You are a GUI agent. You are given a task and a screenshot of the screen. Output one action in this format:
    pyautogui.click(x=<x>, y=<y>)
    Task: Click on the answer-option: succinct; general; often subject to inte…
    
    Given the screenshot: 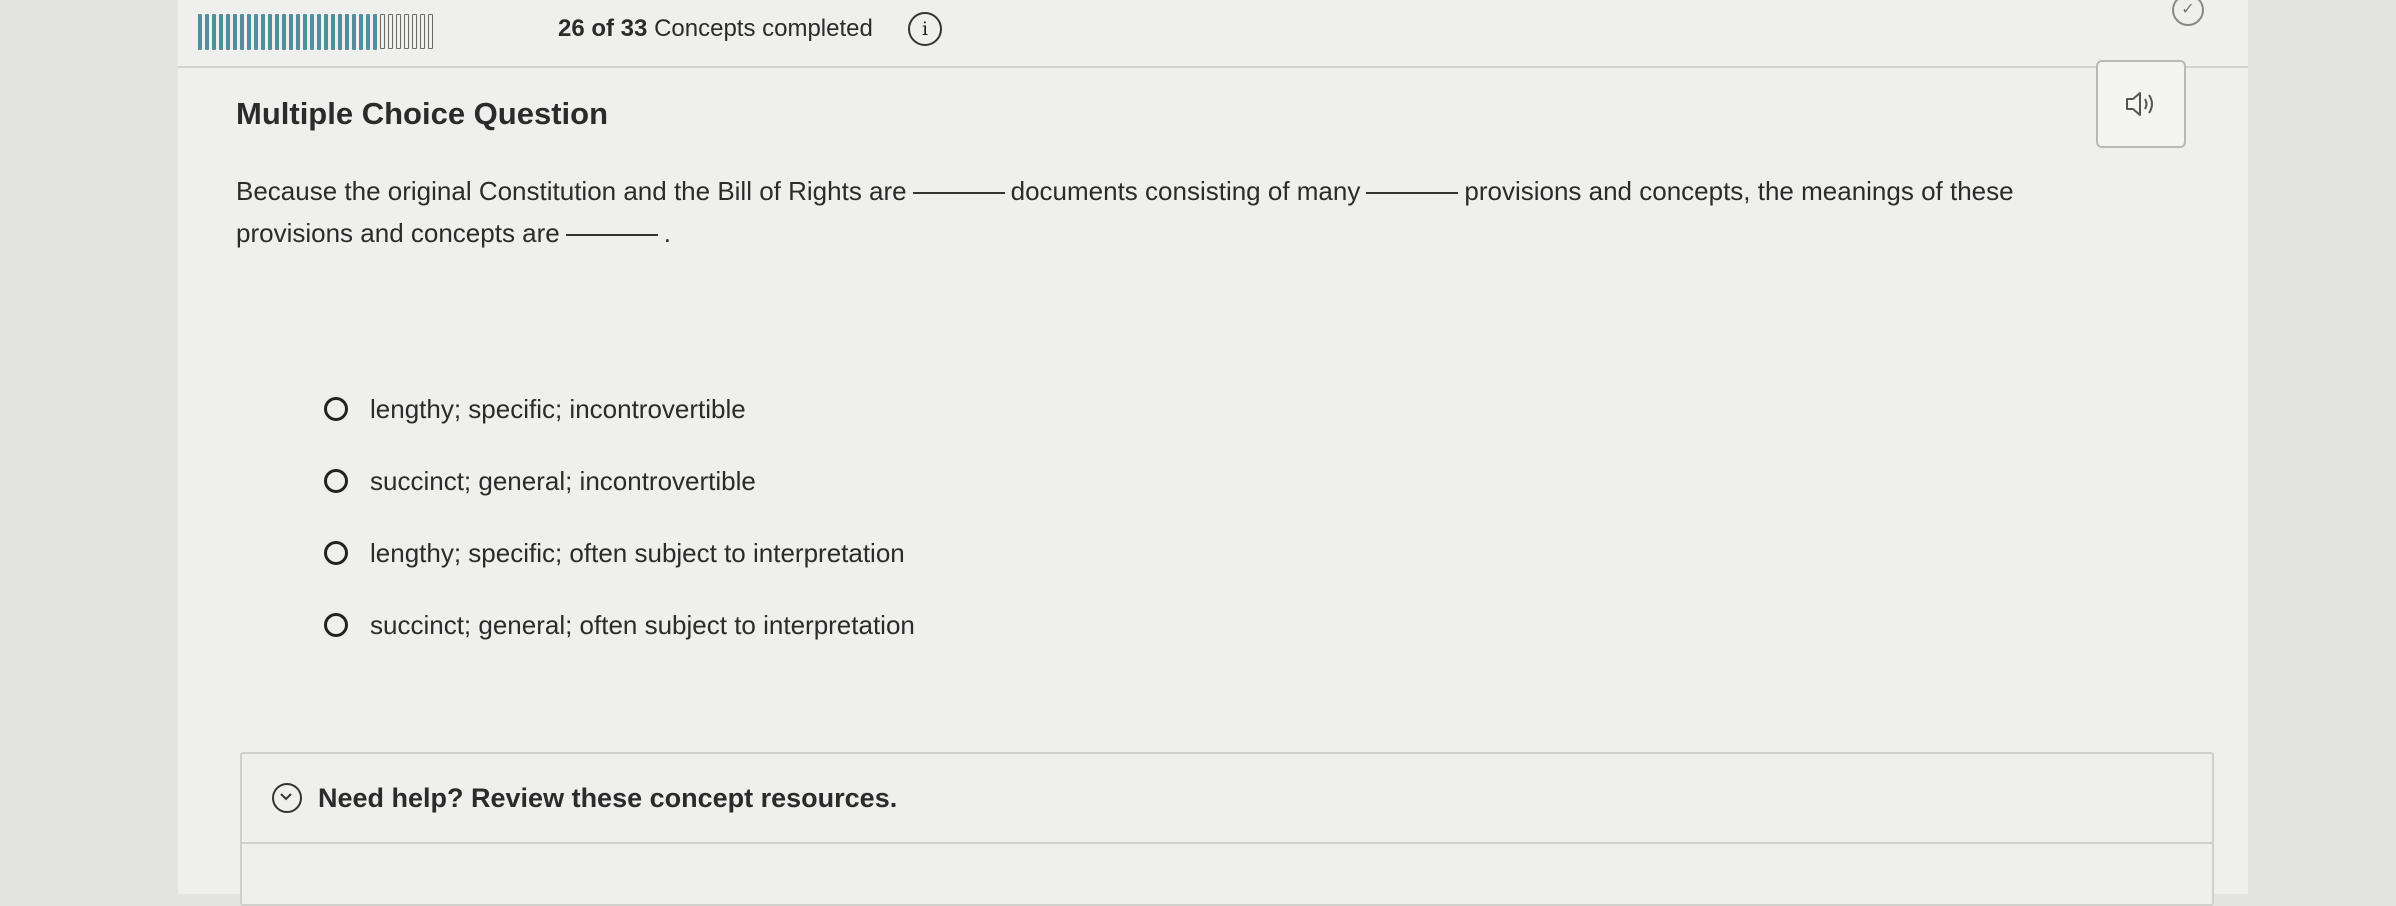 What is the action you would take?
    pyautogui.click(x=619, y=625)
    